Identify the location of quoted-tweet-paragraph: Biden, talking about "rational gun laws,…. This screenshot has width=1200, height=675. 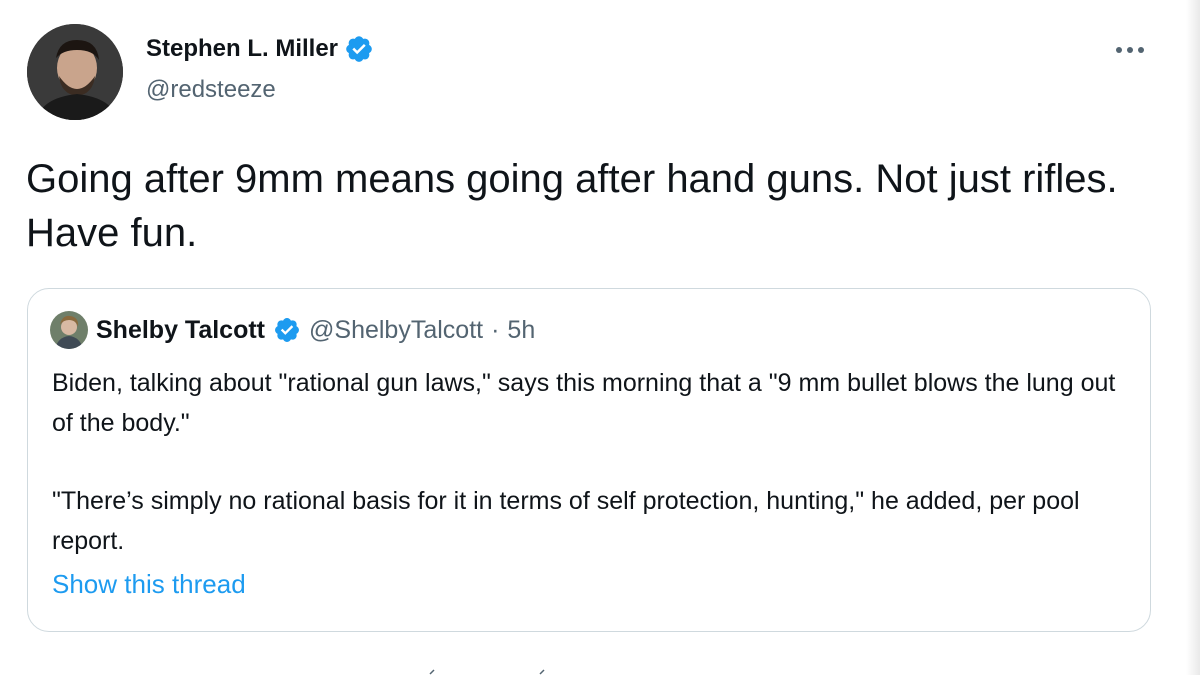
(584, 403).